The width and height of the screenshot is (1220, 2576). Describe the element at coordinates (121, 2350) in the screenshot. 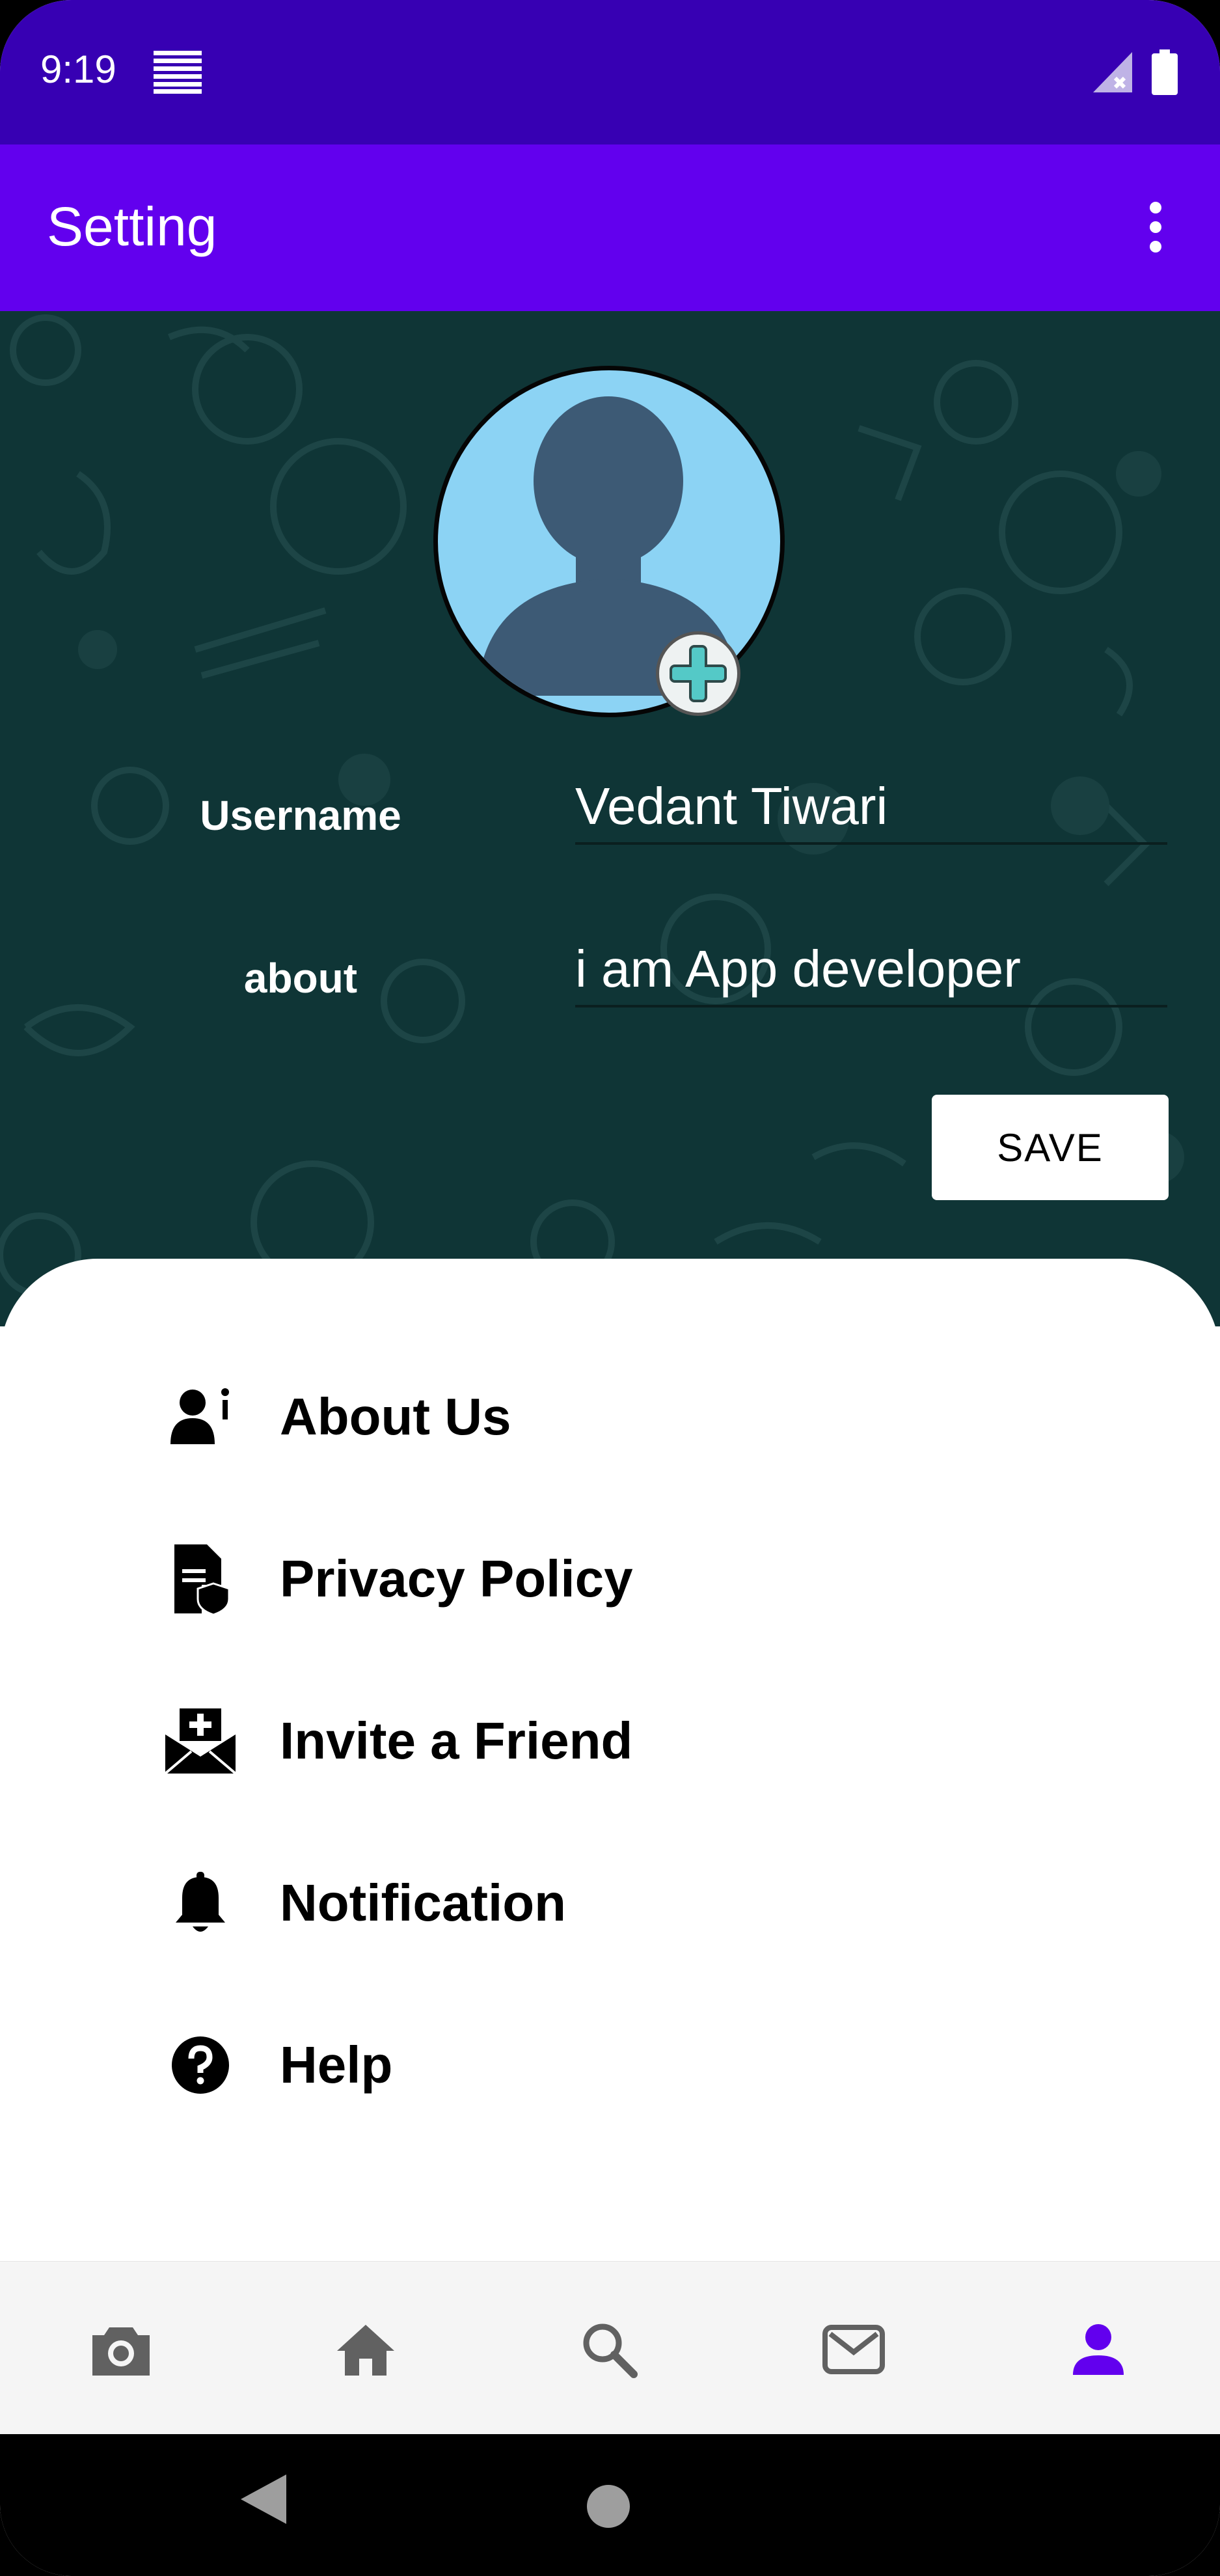

I see `camera-icon` at that location.